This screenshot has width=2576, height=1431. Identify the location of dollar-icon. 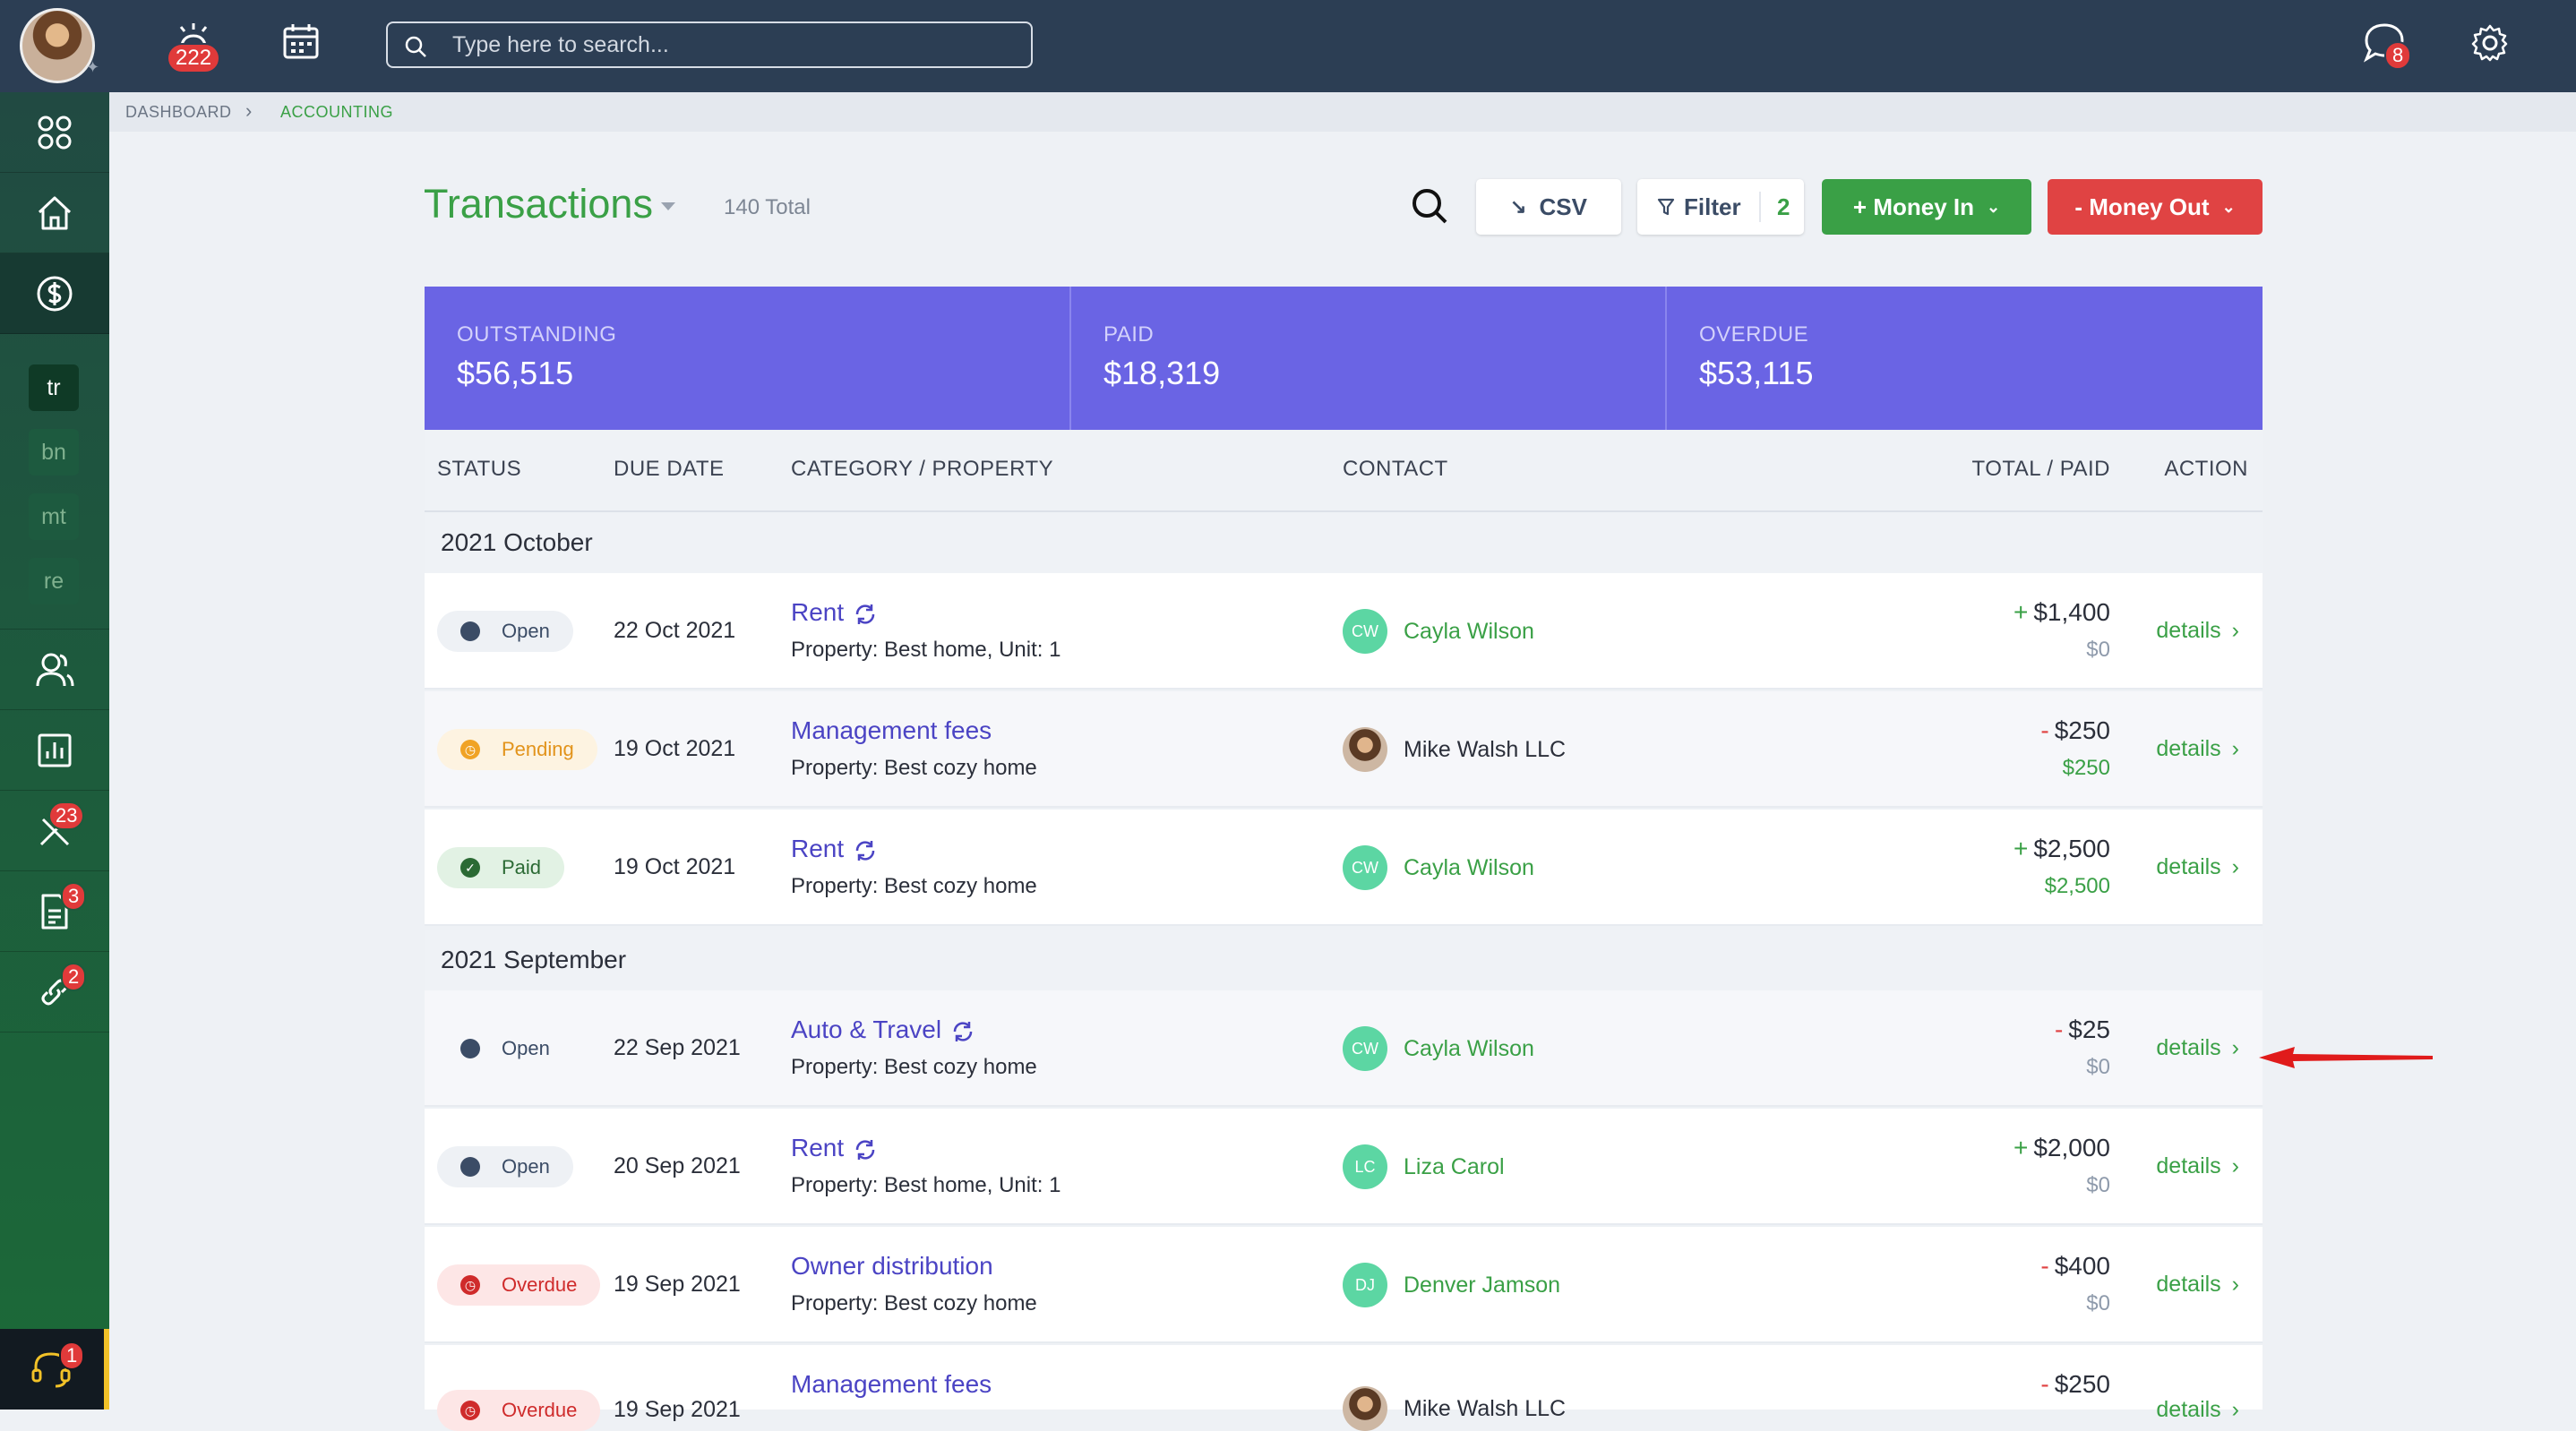
(55, 293).